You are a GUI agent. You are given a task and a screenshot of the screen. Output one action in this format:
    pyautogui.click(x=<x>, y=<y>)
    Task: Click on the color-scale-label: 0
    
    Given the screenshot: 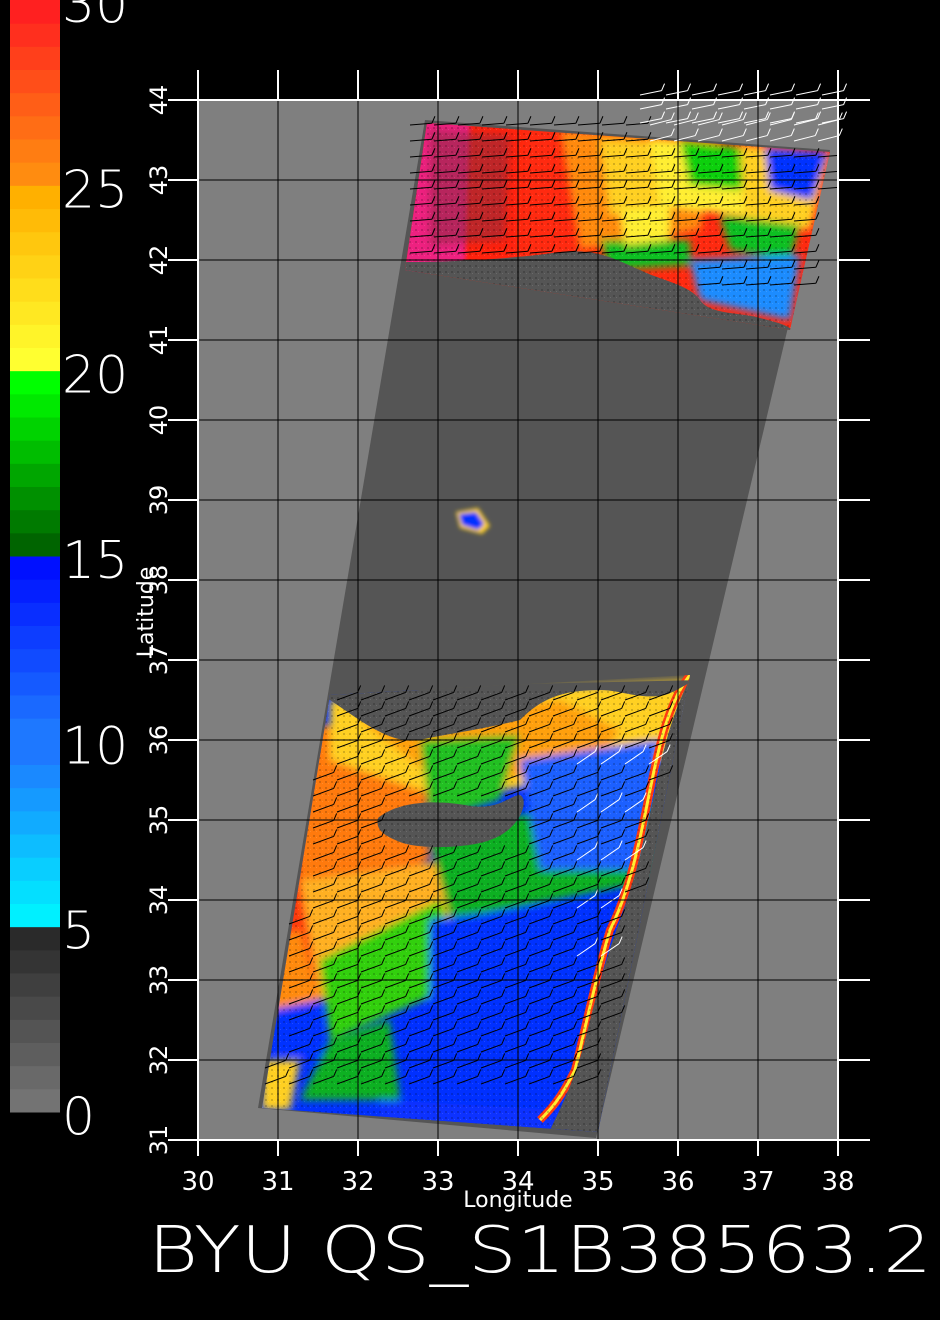 What is the action you would take?
    pyautogui.click(x=78, y=1117)
    